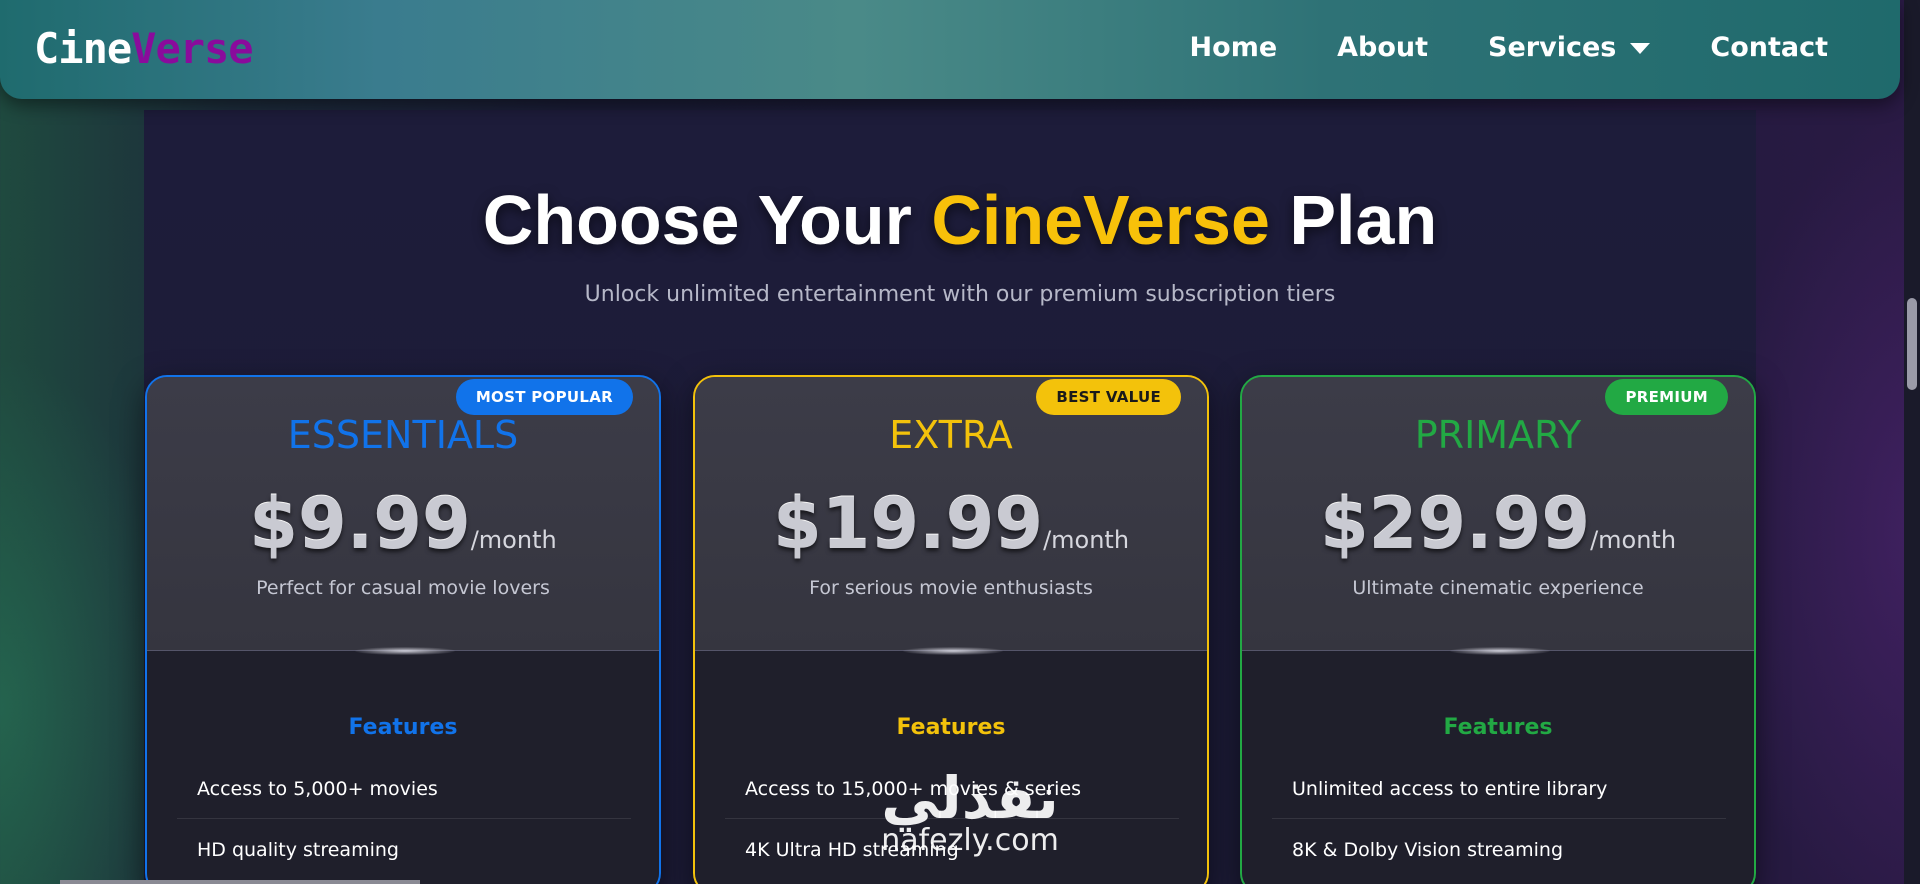  I want to click on plan-price-row: $19.99/month, so click(951, 524).